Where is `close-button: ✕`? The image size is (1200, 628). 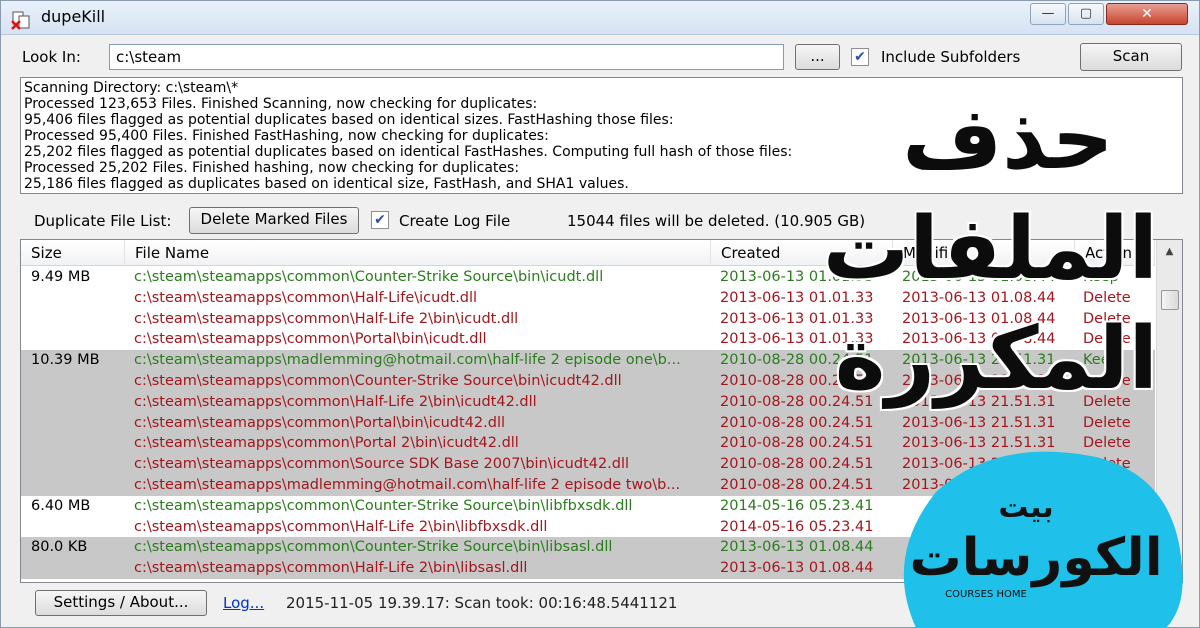
close-button: ✕ is located at coordinates (1147, 14).